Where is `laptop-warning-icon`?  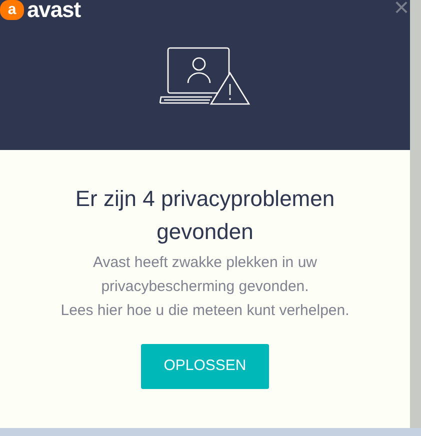
laptop-warning-icon is located at coordinates (205, 77).